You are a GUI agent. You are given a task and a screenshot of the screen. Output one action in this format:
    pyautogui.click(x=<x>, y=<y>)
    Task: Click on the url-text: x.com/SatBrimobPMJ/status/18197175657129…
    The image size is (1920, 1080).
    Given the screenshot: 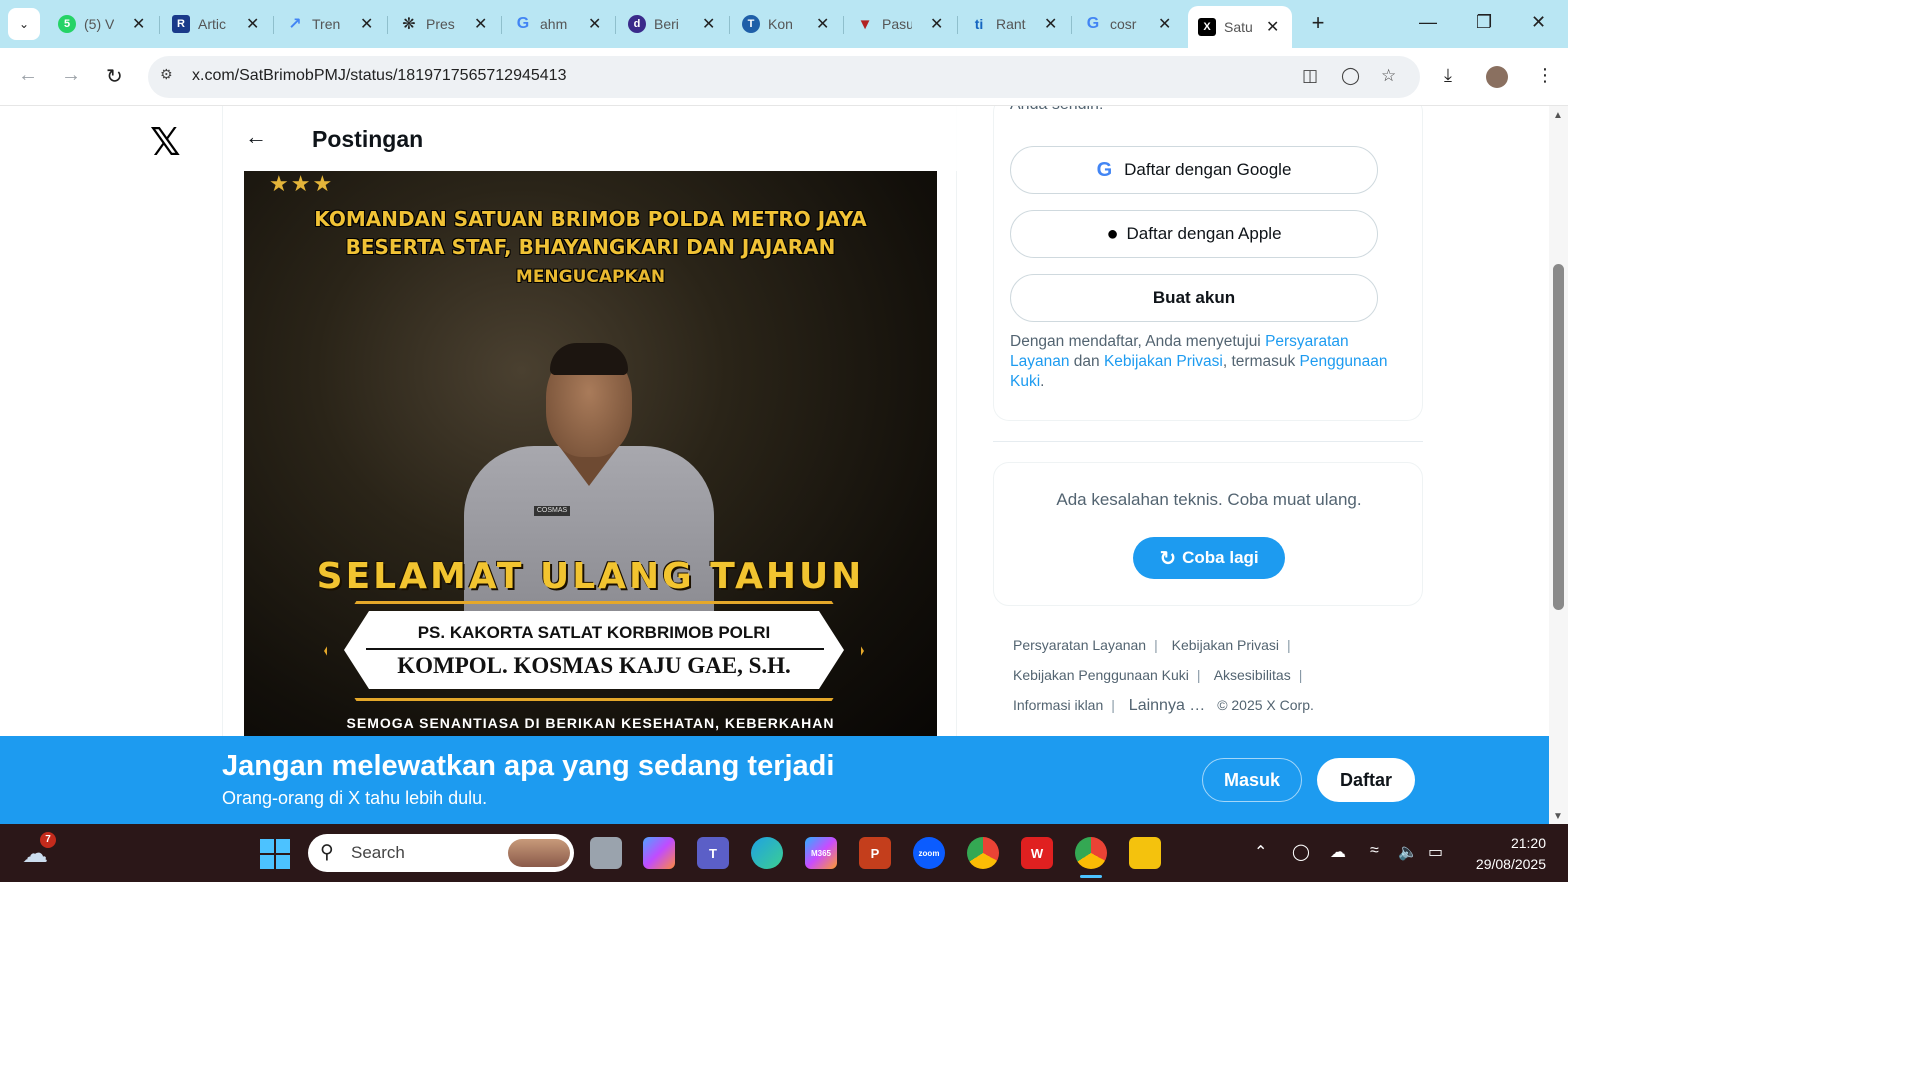 What is the action you would take?
    pyautogui.click(x=379, y=76)
    